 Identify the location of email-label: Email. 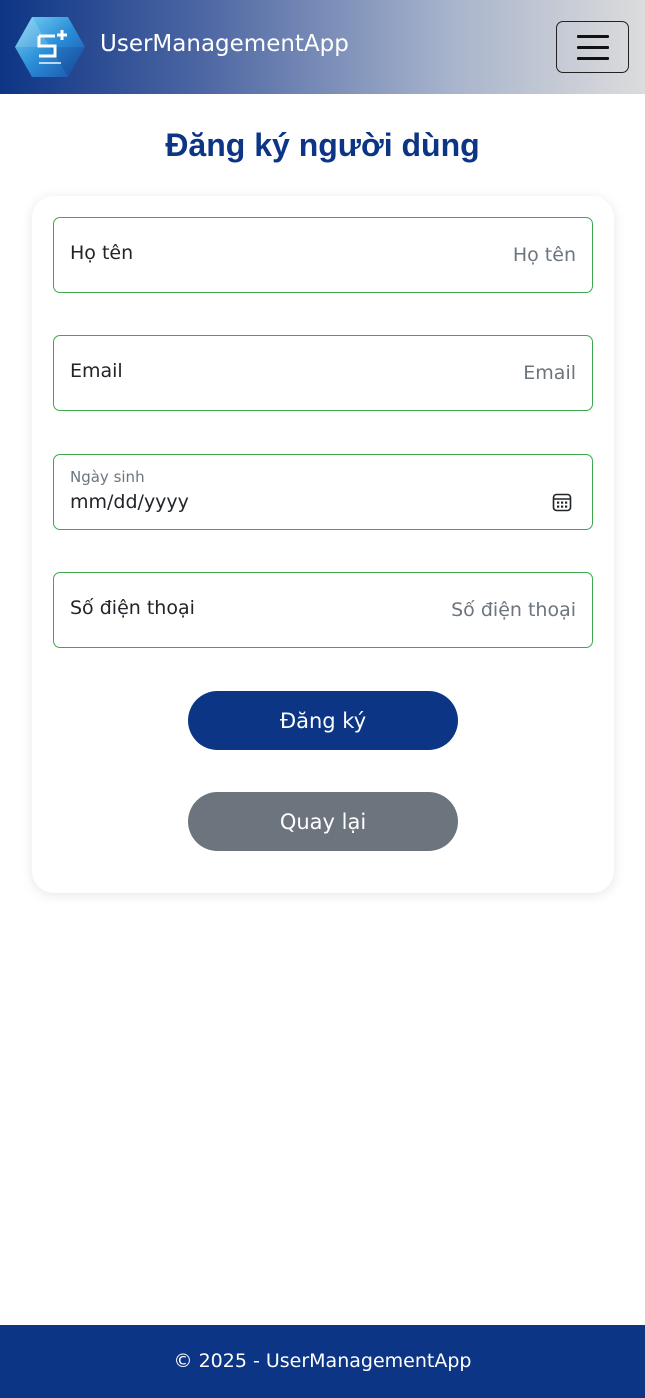
(96, 371).